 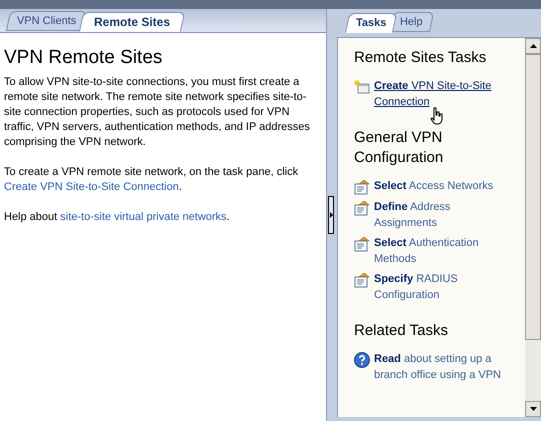 I want to click on up-arrow-icon, so click(x=533, y=46).